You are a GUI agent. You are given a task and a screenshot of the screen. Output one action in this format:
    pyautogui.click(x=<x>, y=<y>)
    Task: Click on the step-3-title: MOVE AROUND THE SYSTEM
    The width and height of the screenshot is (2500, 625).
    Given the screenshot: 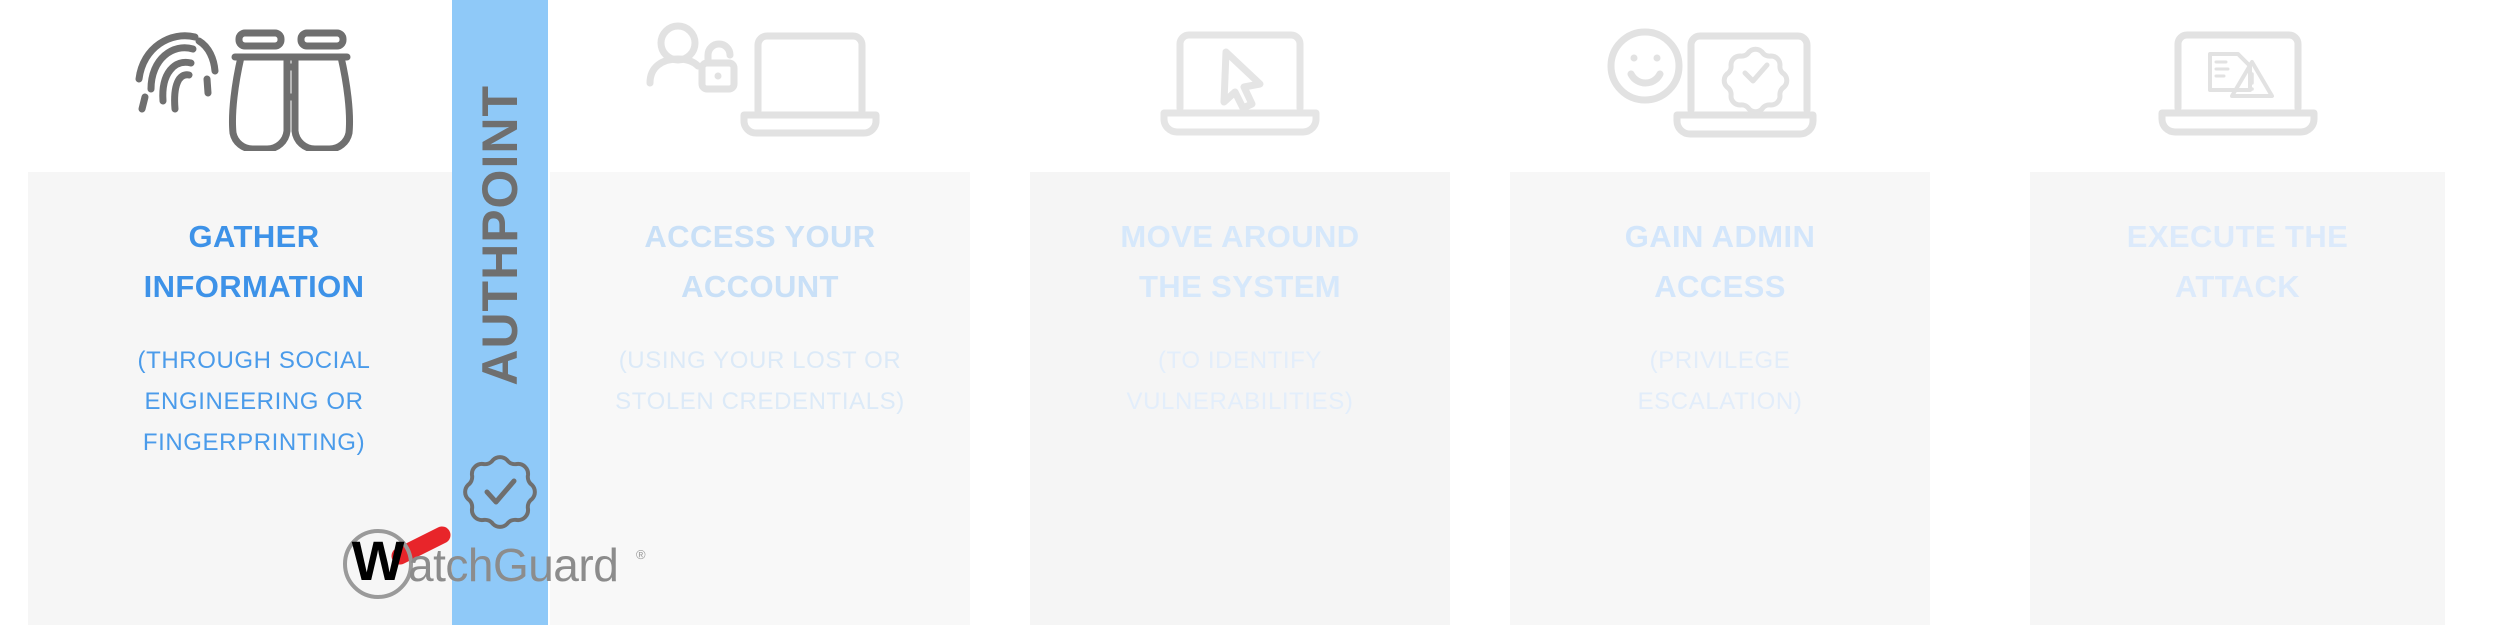 What is the action you would take?
    pyautogui.click(x=1240, y=261)
    